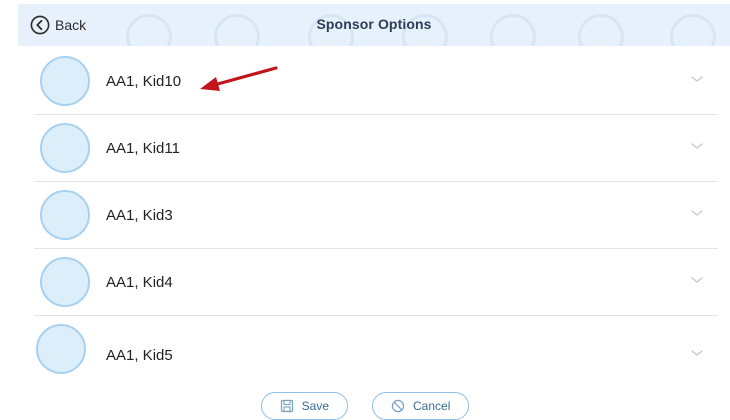  I want to click on cancel-circle-icon, so click(398, 406).